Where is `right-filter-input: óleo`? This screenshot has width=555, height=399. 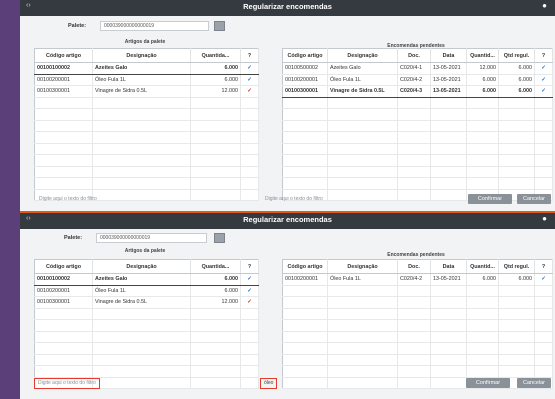 right-filter-input: óleo is located at coordinates (269, 383).